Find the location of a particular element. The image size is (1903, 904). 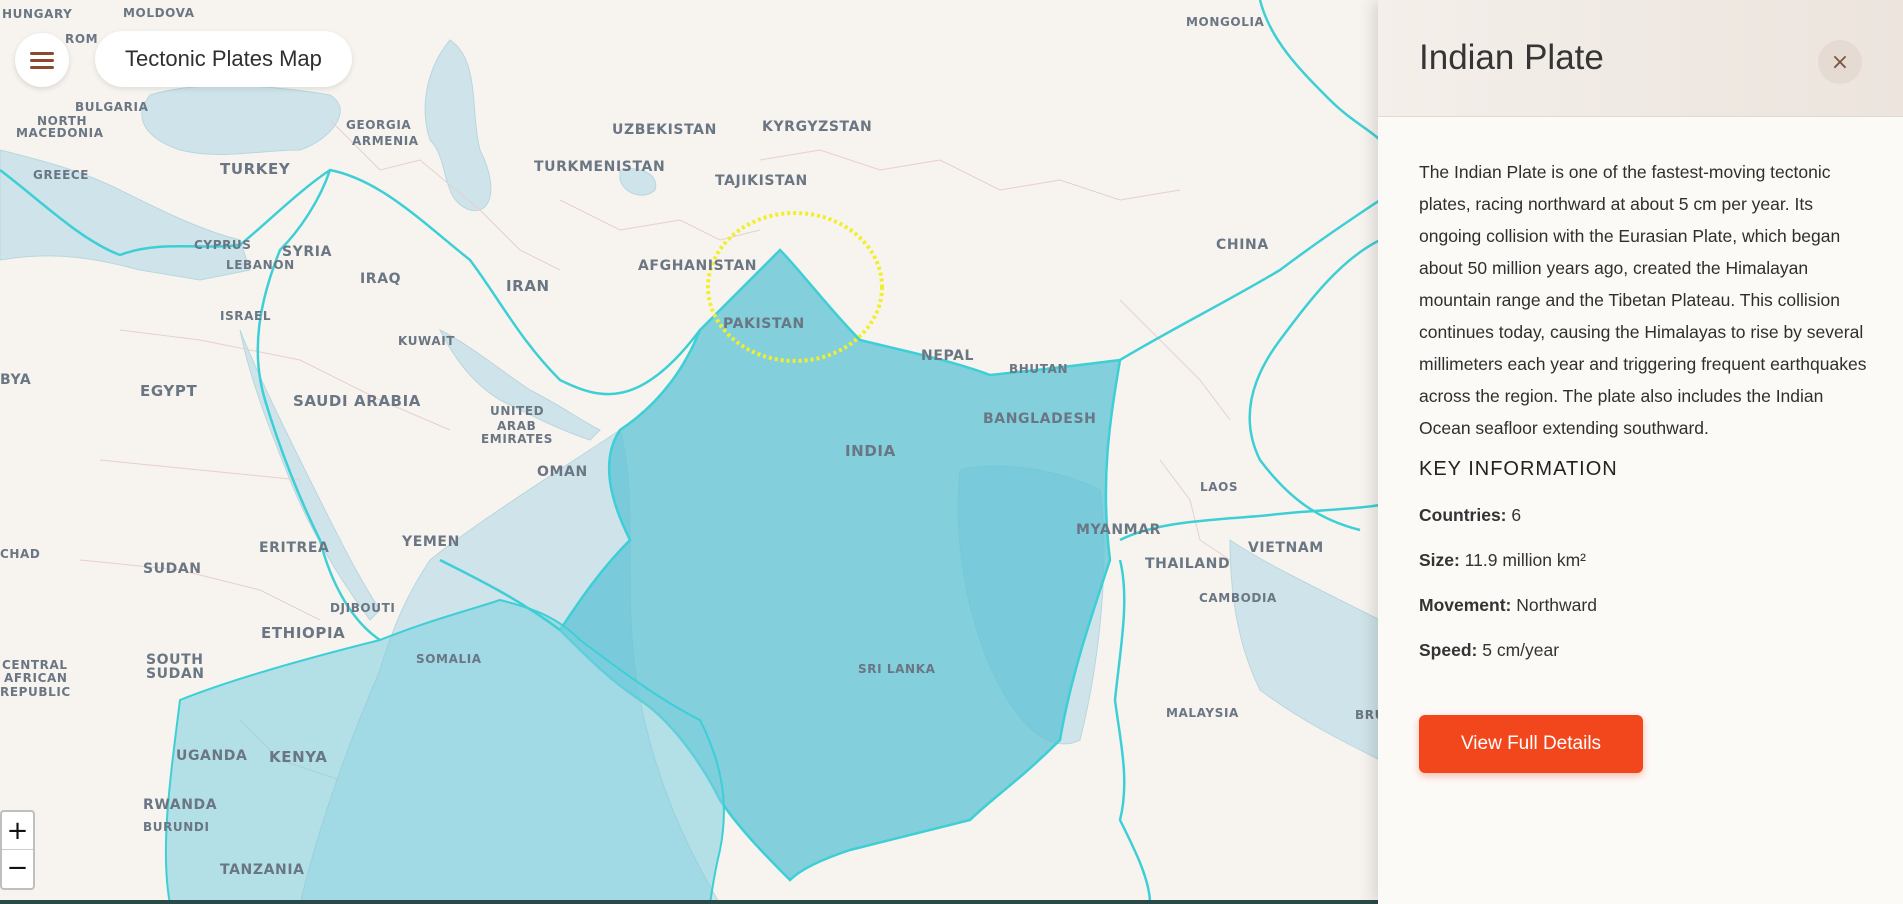

label-israel: ISRAEL is located at coordinates (246, 316).